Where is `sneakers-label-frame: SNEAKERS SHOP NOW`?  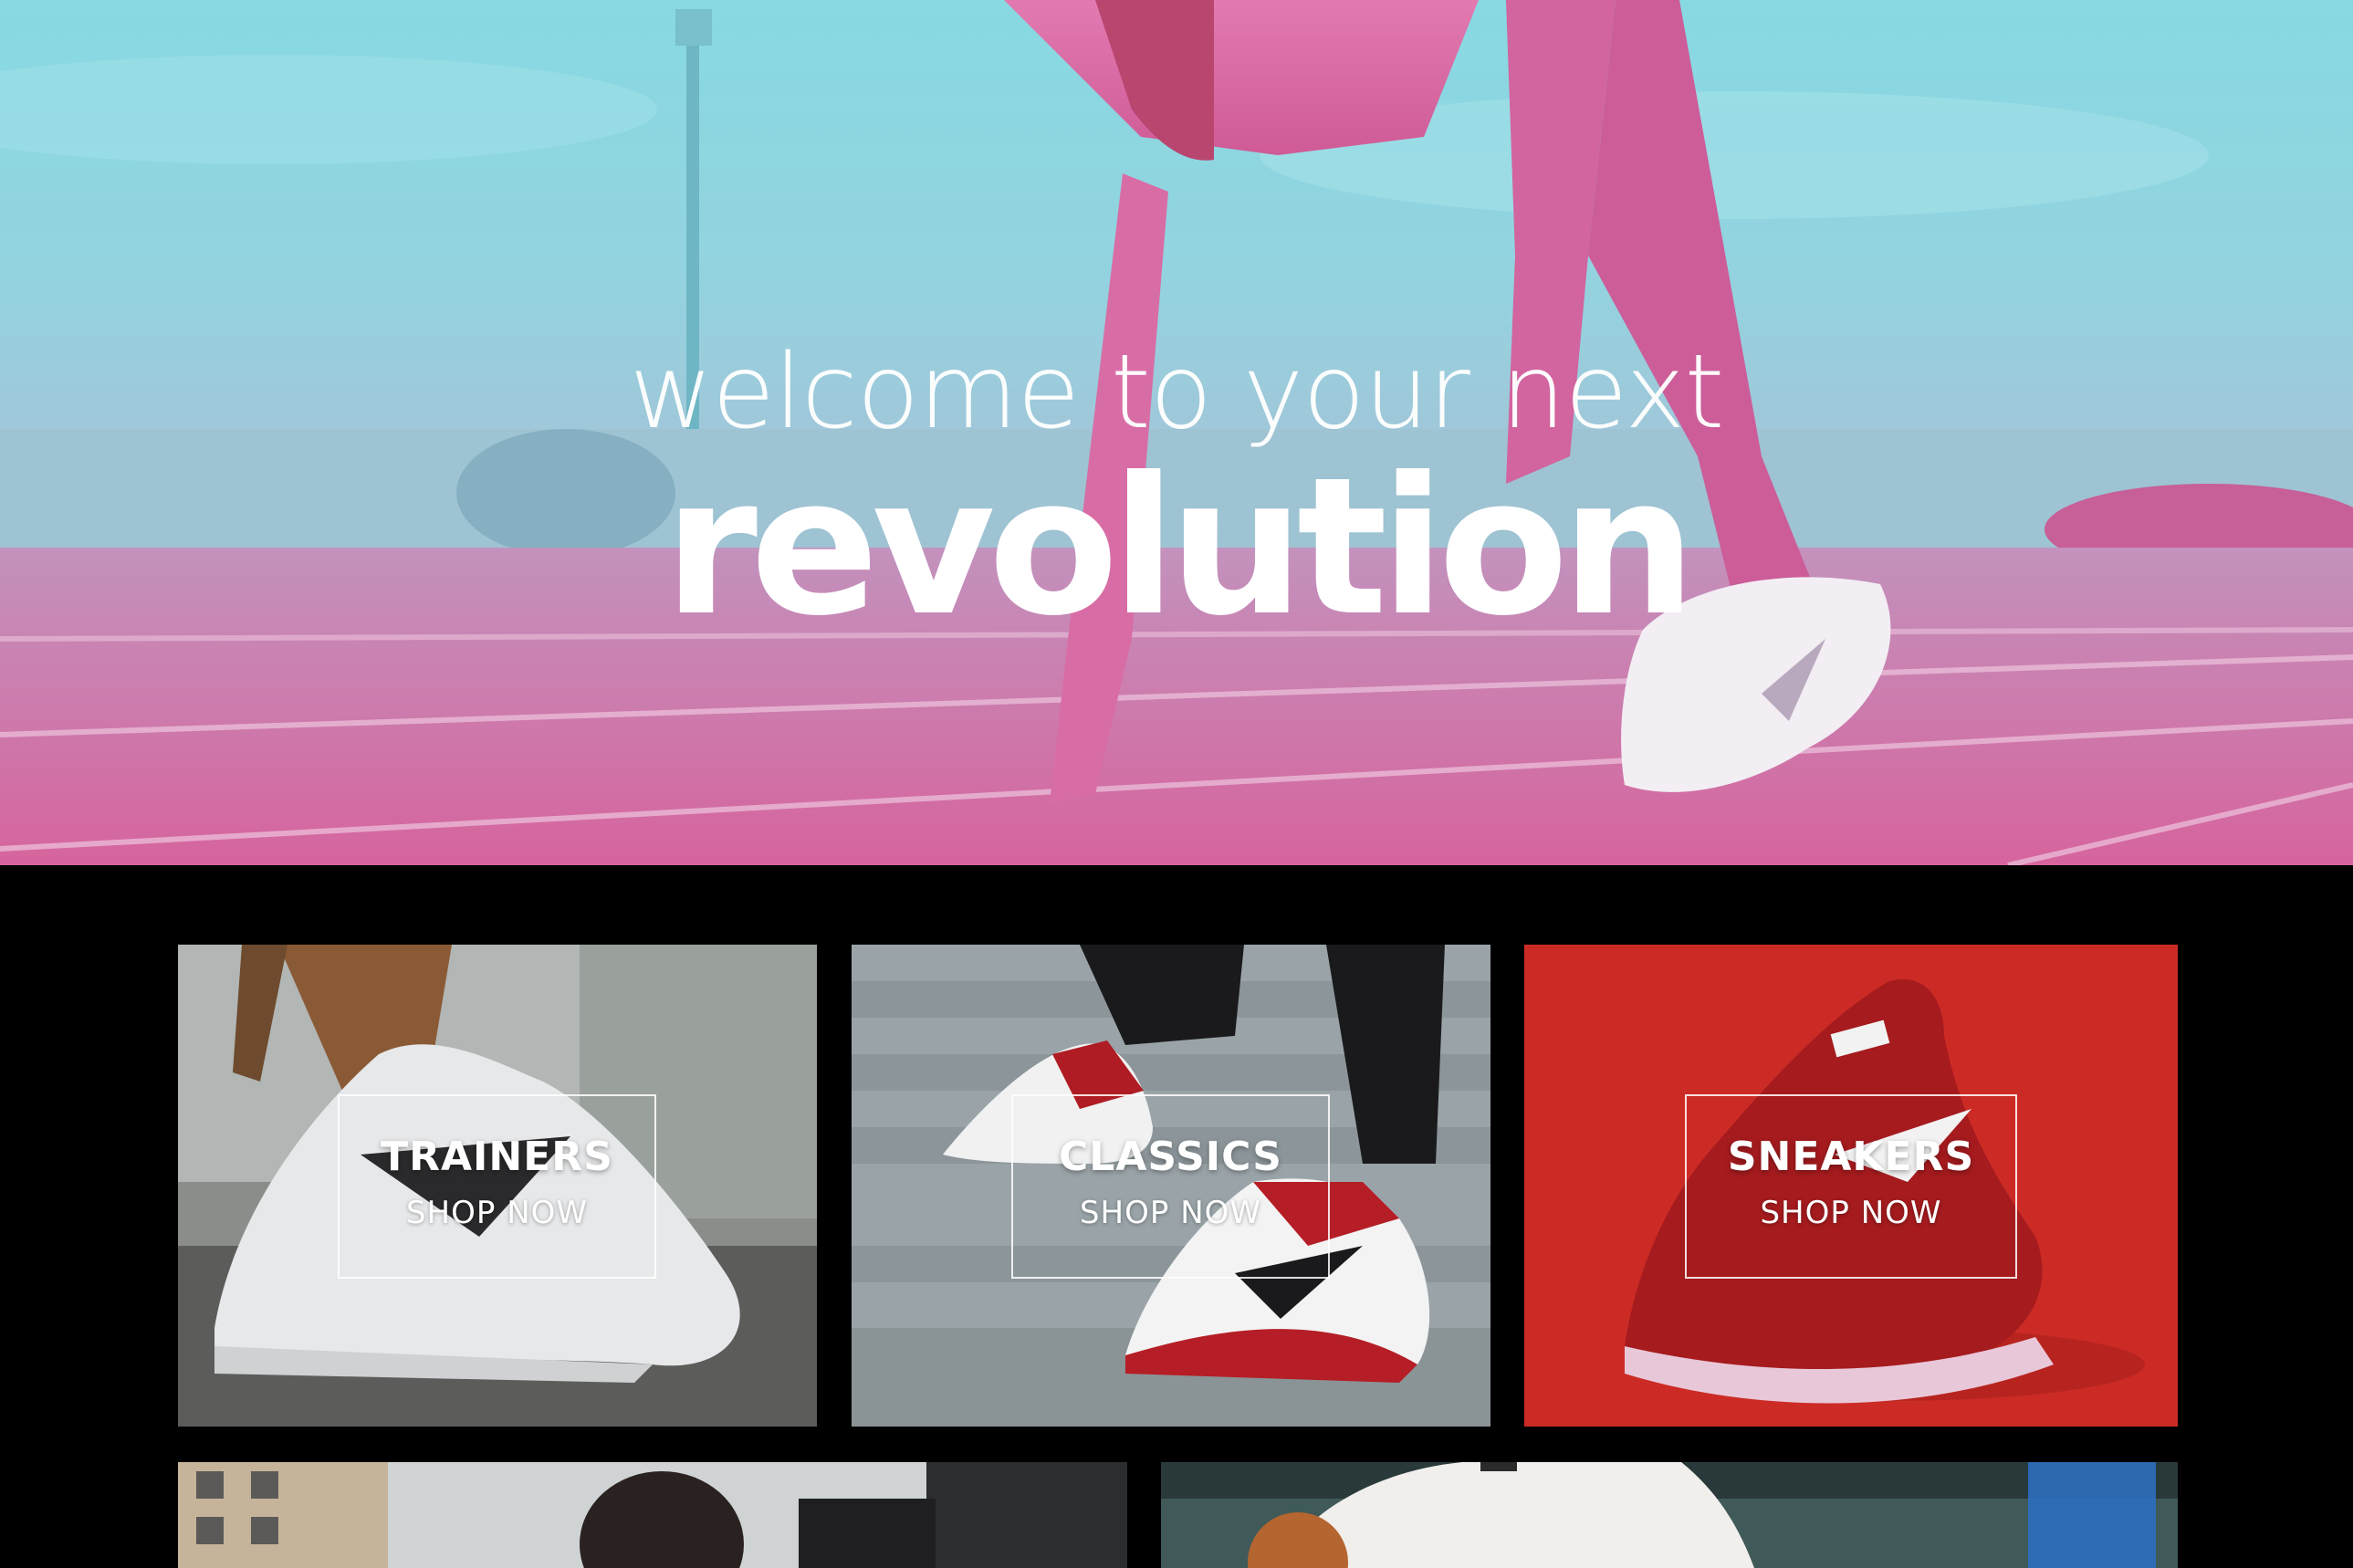
sneakers-label-frame: SNEAKERS SHOP NOW is located at coordinates (1851, 1186).